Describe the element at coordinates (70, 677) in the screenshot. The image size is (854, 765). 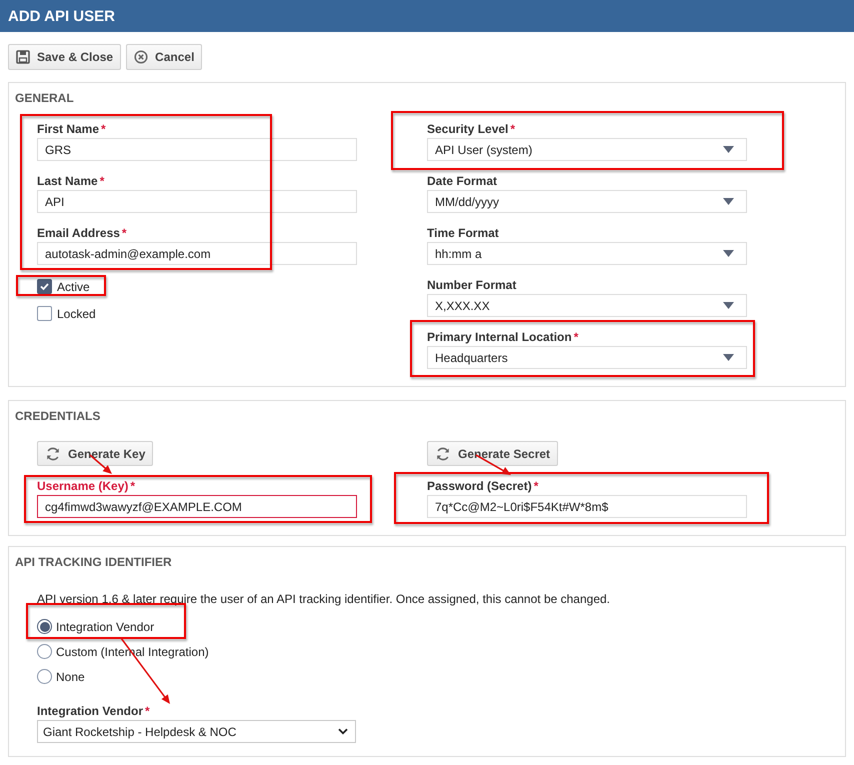
I see `radio-label: None` at that location.